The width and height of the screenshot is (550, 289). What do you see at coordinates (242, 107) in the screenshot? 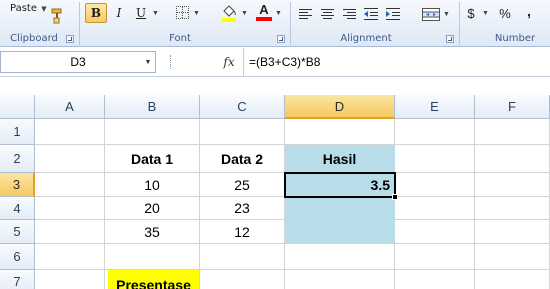
I see `column-header-c: C` at bounding box center [242, 107].